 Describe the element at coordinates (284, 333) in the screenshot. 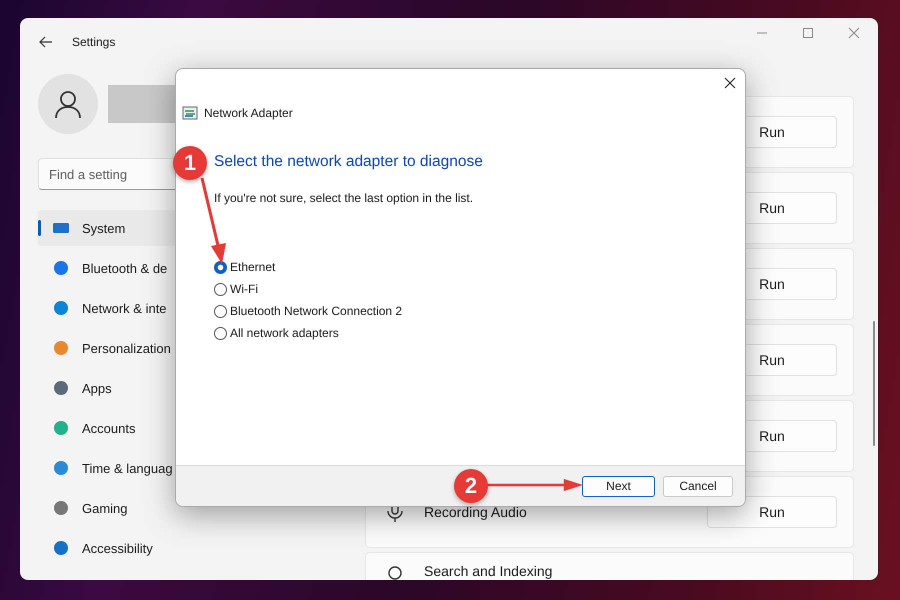

I see `option-label: All network adapters` at that location.